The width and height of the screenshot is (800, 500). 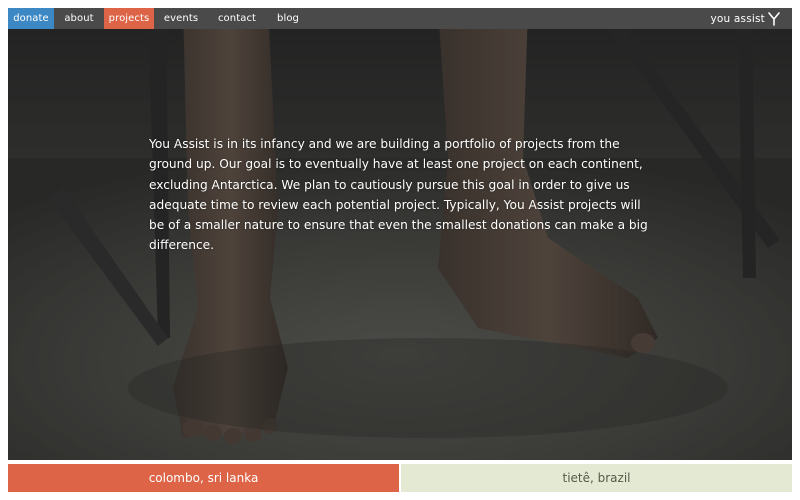 I want to click on you-assist-logo-icon, so click(x=774, y=18).